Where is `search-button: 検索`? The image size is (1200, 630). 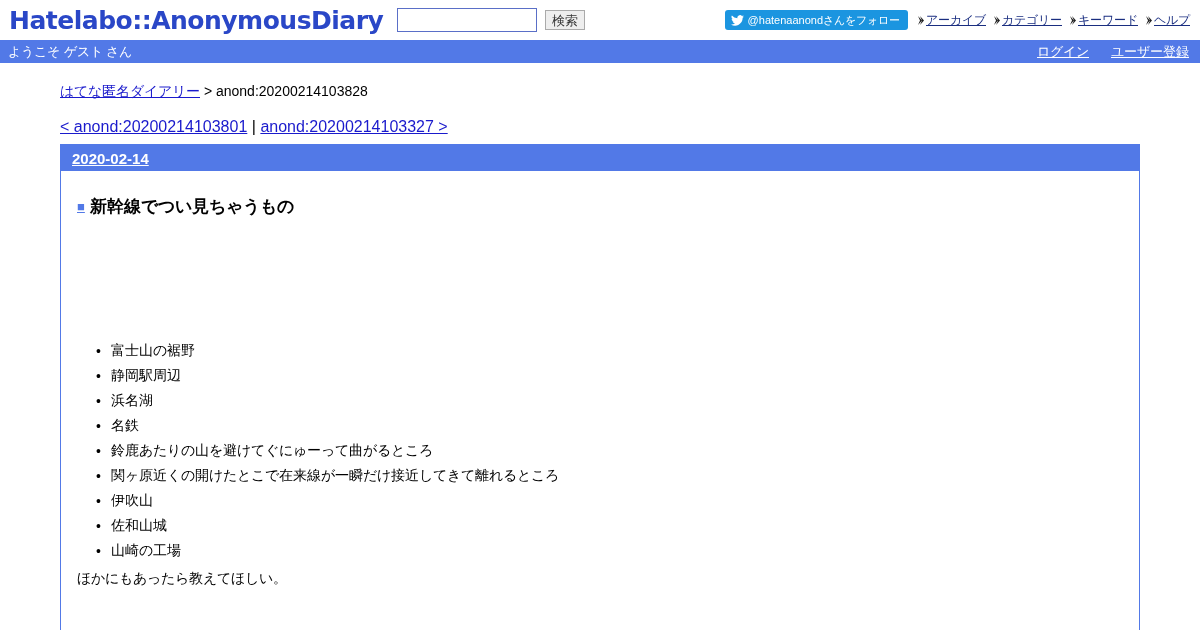 search-button: 検索 is located at coordinates (565, 20).